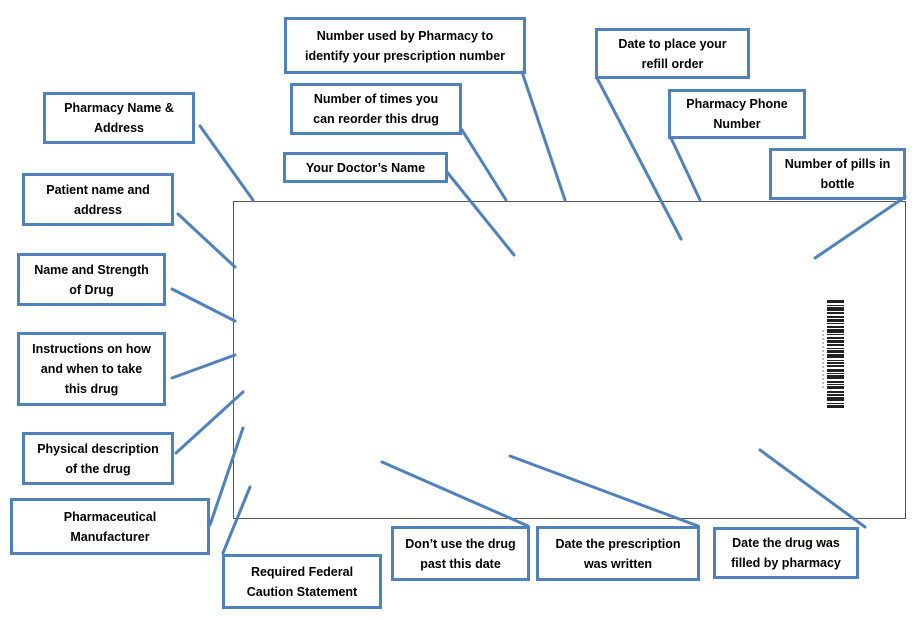 The image size is (923, 620). Describe the element at coordinates (110, 536) in the screenshot. I see `callout-text: Manufacturer` at that location.